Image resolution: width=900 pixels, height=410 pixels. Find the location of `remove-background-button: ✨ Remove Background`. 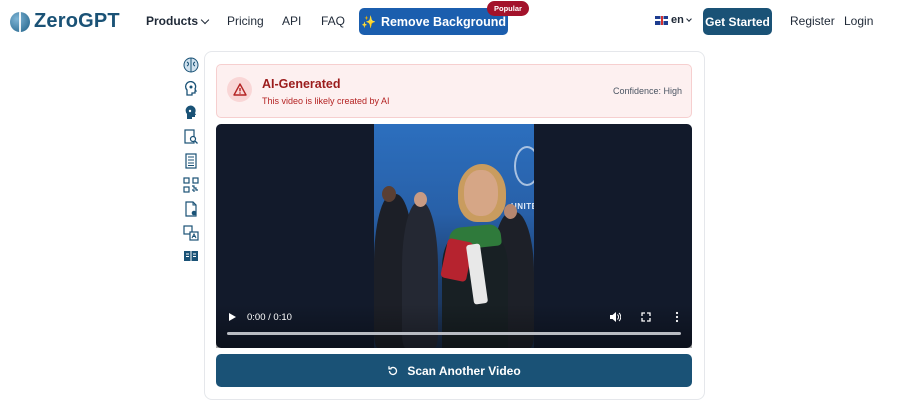

remove-background-button: ✨ Remove Background is located at coordinates (433, 21).